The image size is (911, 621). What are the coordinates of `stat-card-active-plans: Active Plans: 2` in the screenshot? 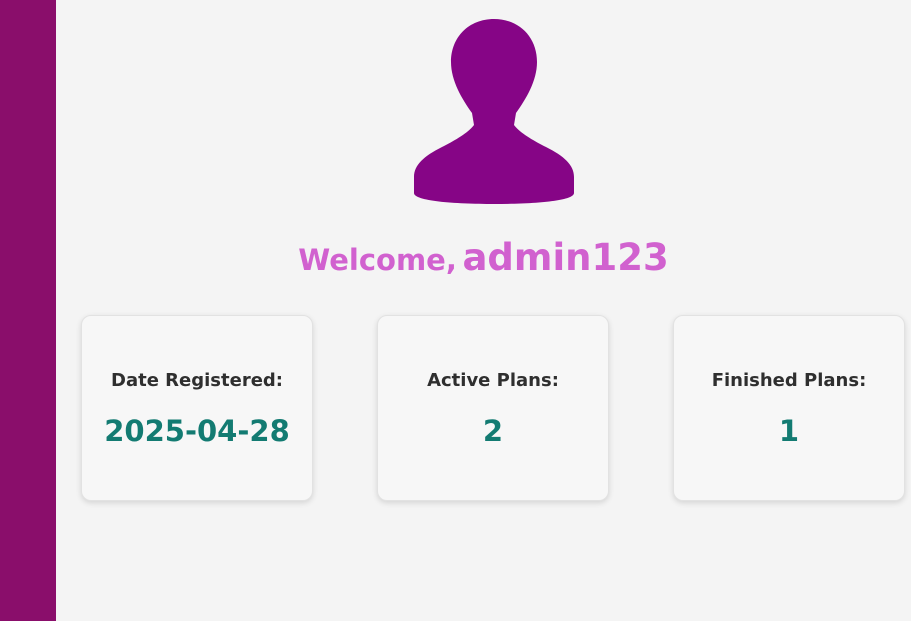 It's located at (493, 408).